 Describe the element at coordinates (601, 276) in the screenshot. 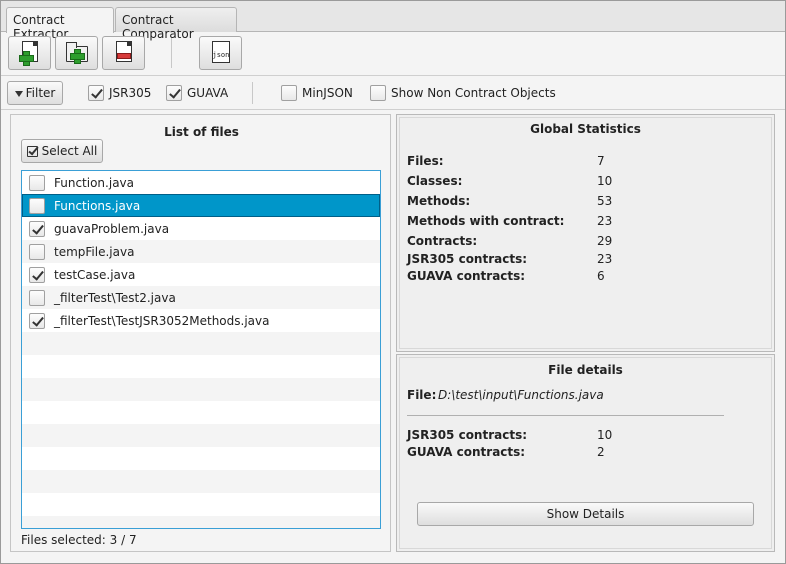

I see `stat-value: 6` at that location.